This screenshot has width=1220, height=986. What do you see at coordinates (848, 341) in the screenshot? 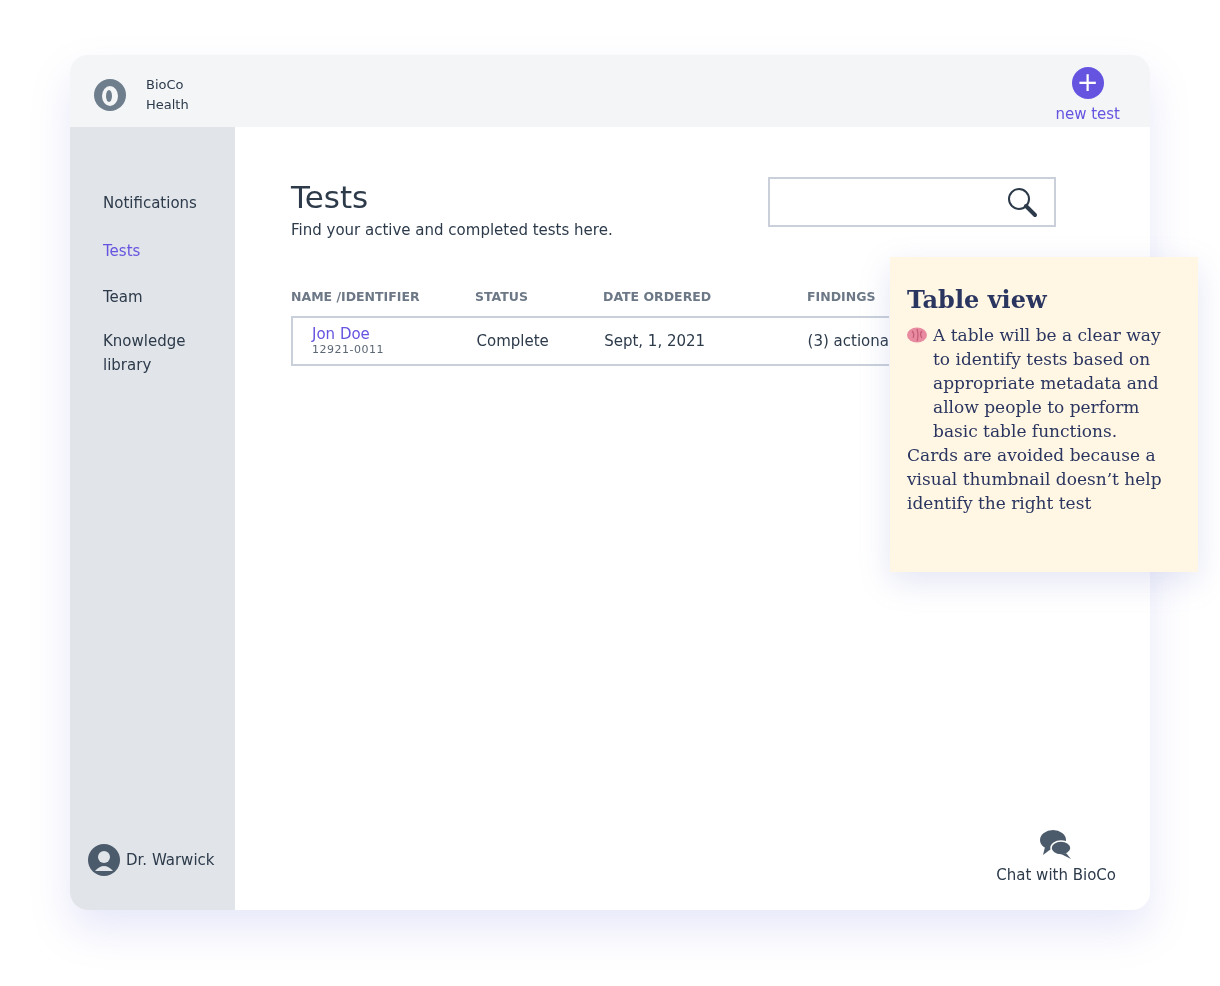
I see `table-cell: (3) actiona` at bounding box center [848, 341].